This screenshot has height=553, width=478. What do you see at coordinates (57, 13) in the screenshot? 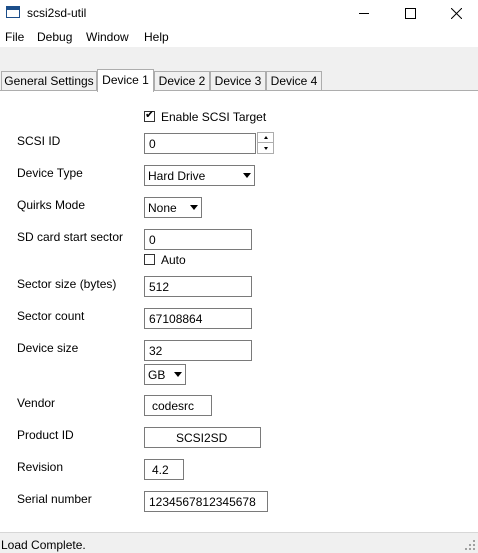
I see `window-title: scsi2sd-util` at bounding box center [57, 13].